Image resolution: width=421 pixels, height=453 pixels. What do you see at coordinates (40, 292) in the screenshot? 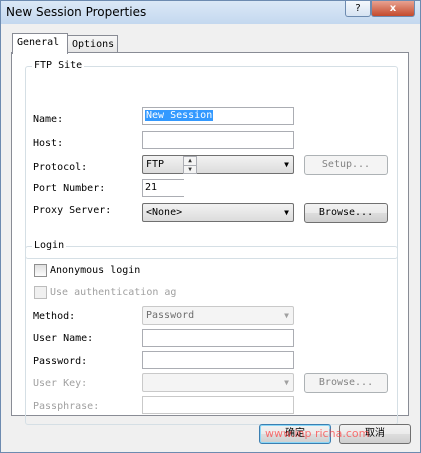
I see `auth-agent-checkbox` at bounding box center [40, 292].